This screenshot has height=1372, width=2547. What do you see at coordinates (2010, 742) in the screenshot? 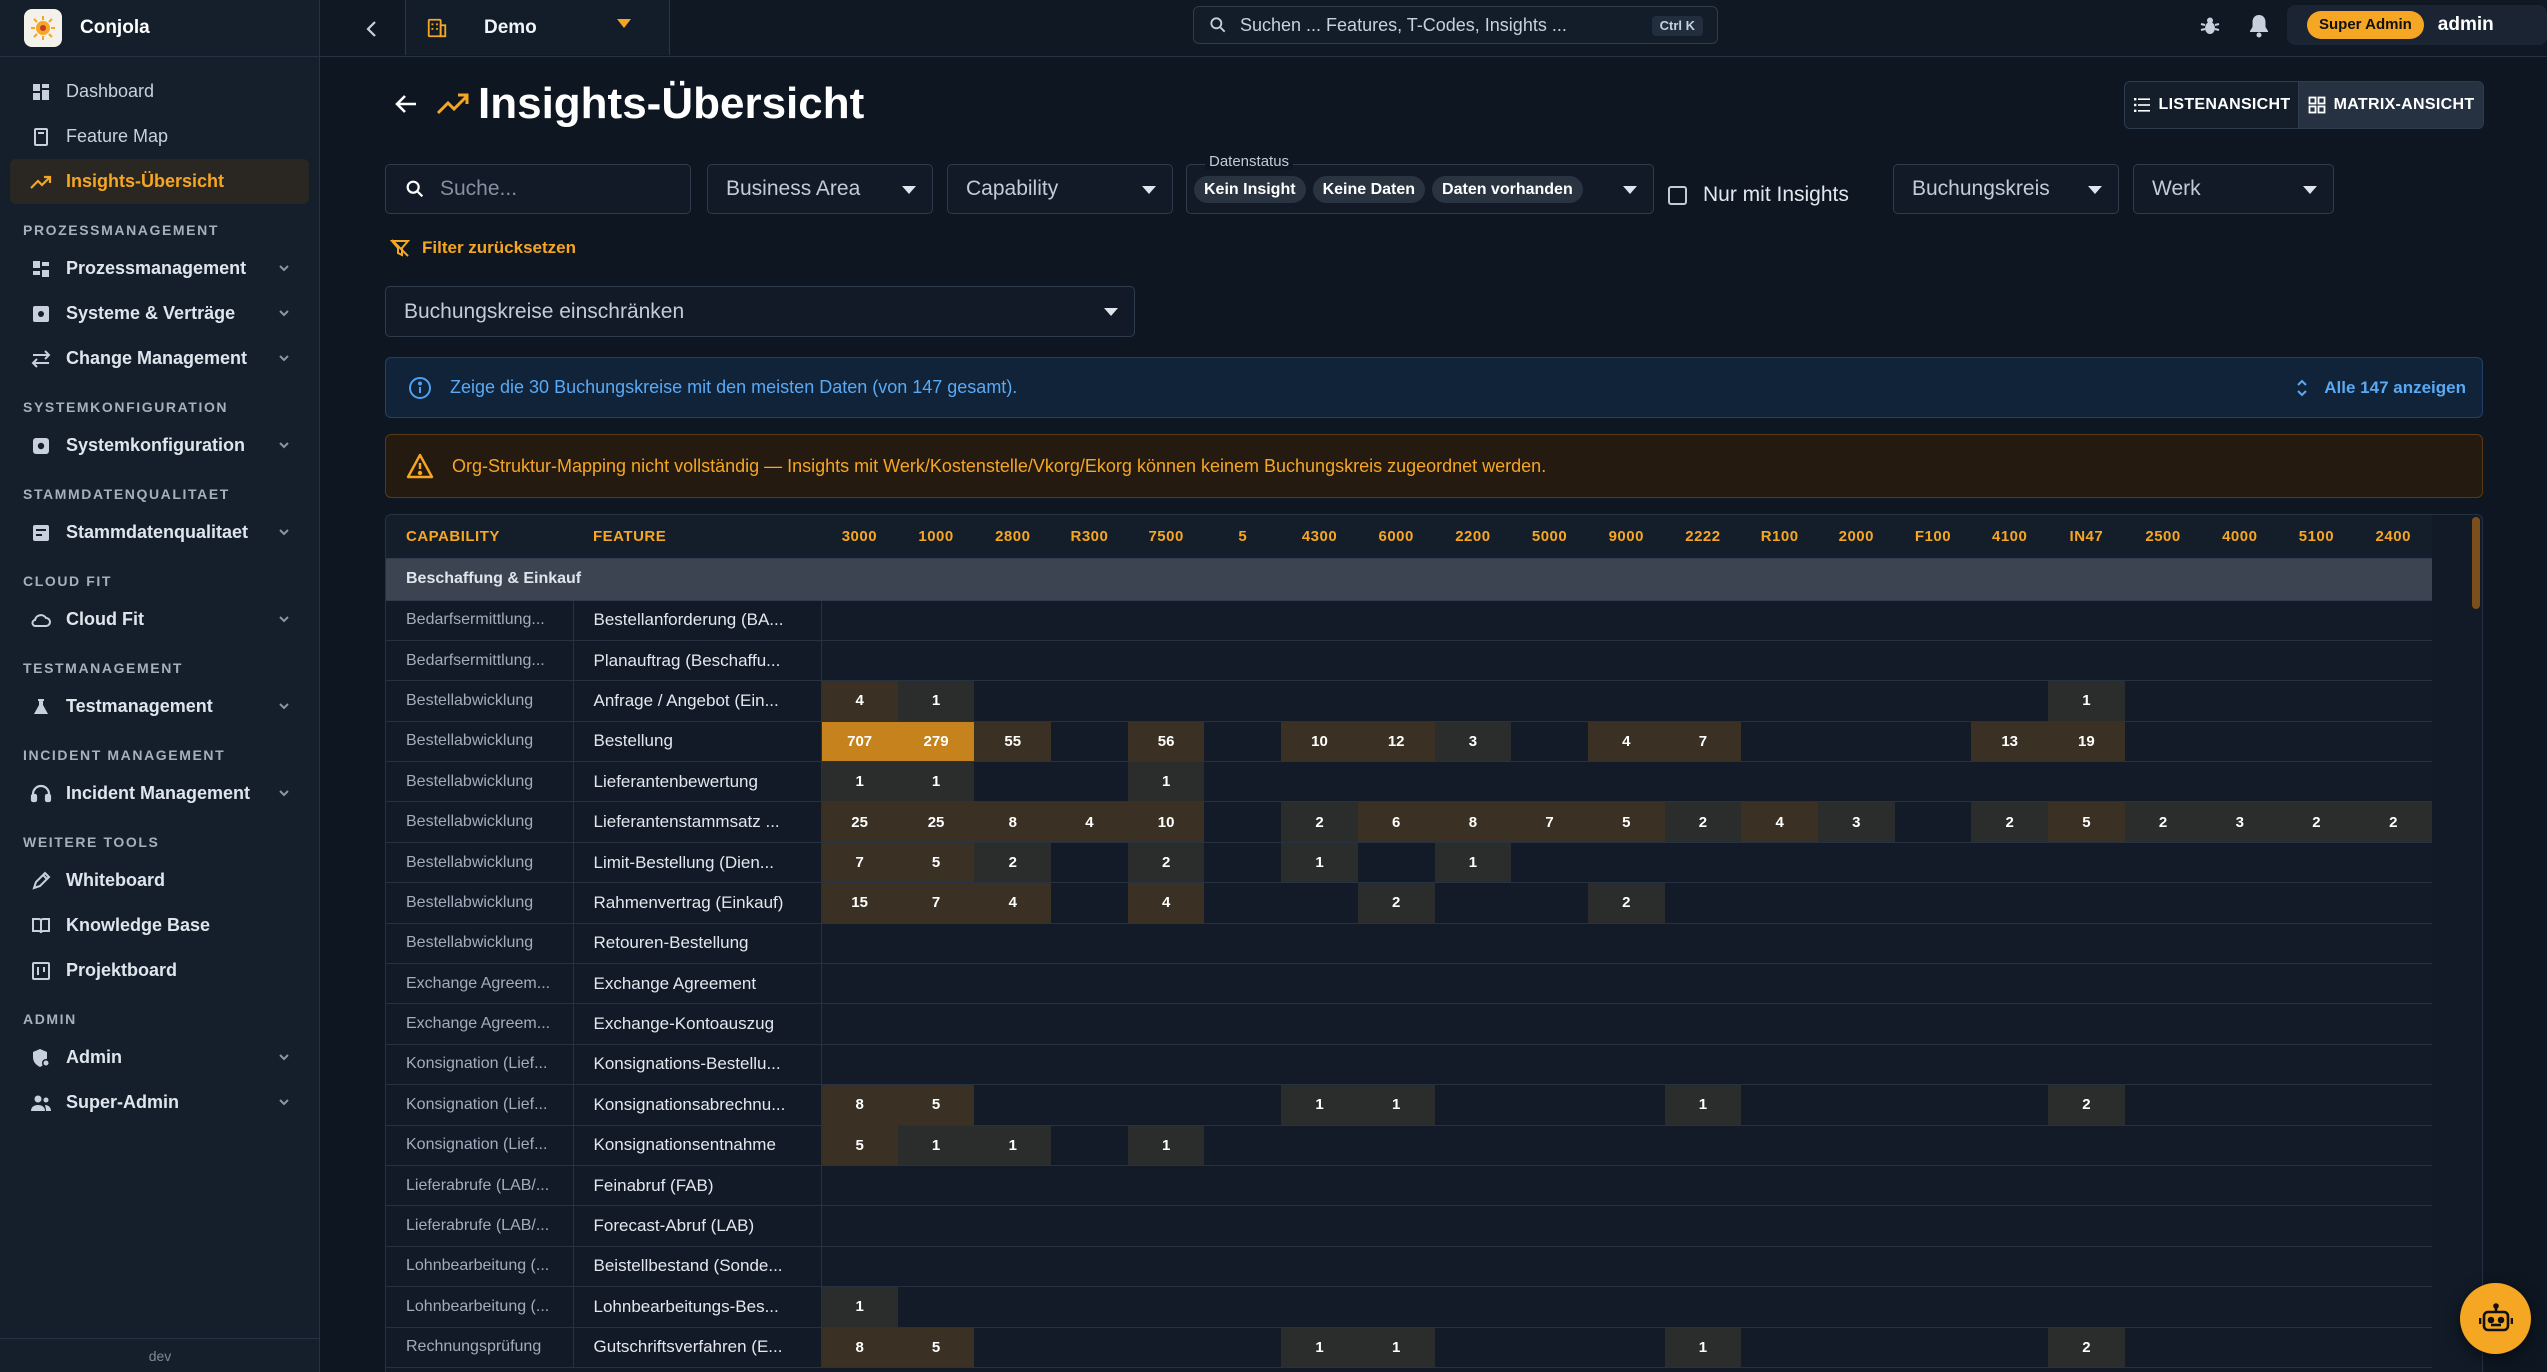
I see `matrix-cell: 13` at bounding box center [2010, 742].